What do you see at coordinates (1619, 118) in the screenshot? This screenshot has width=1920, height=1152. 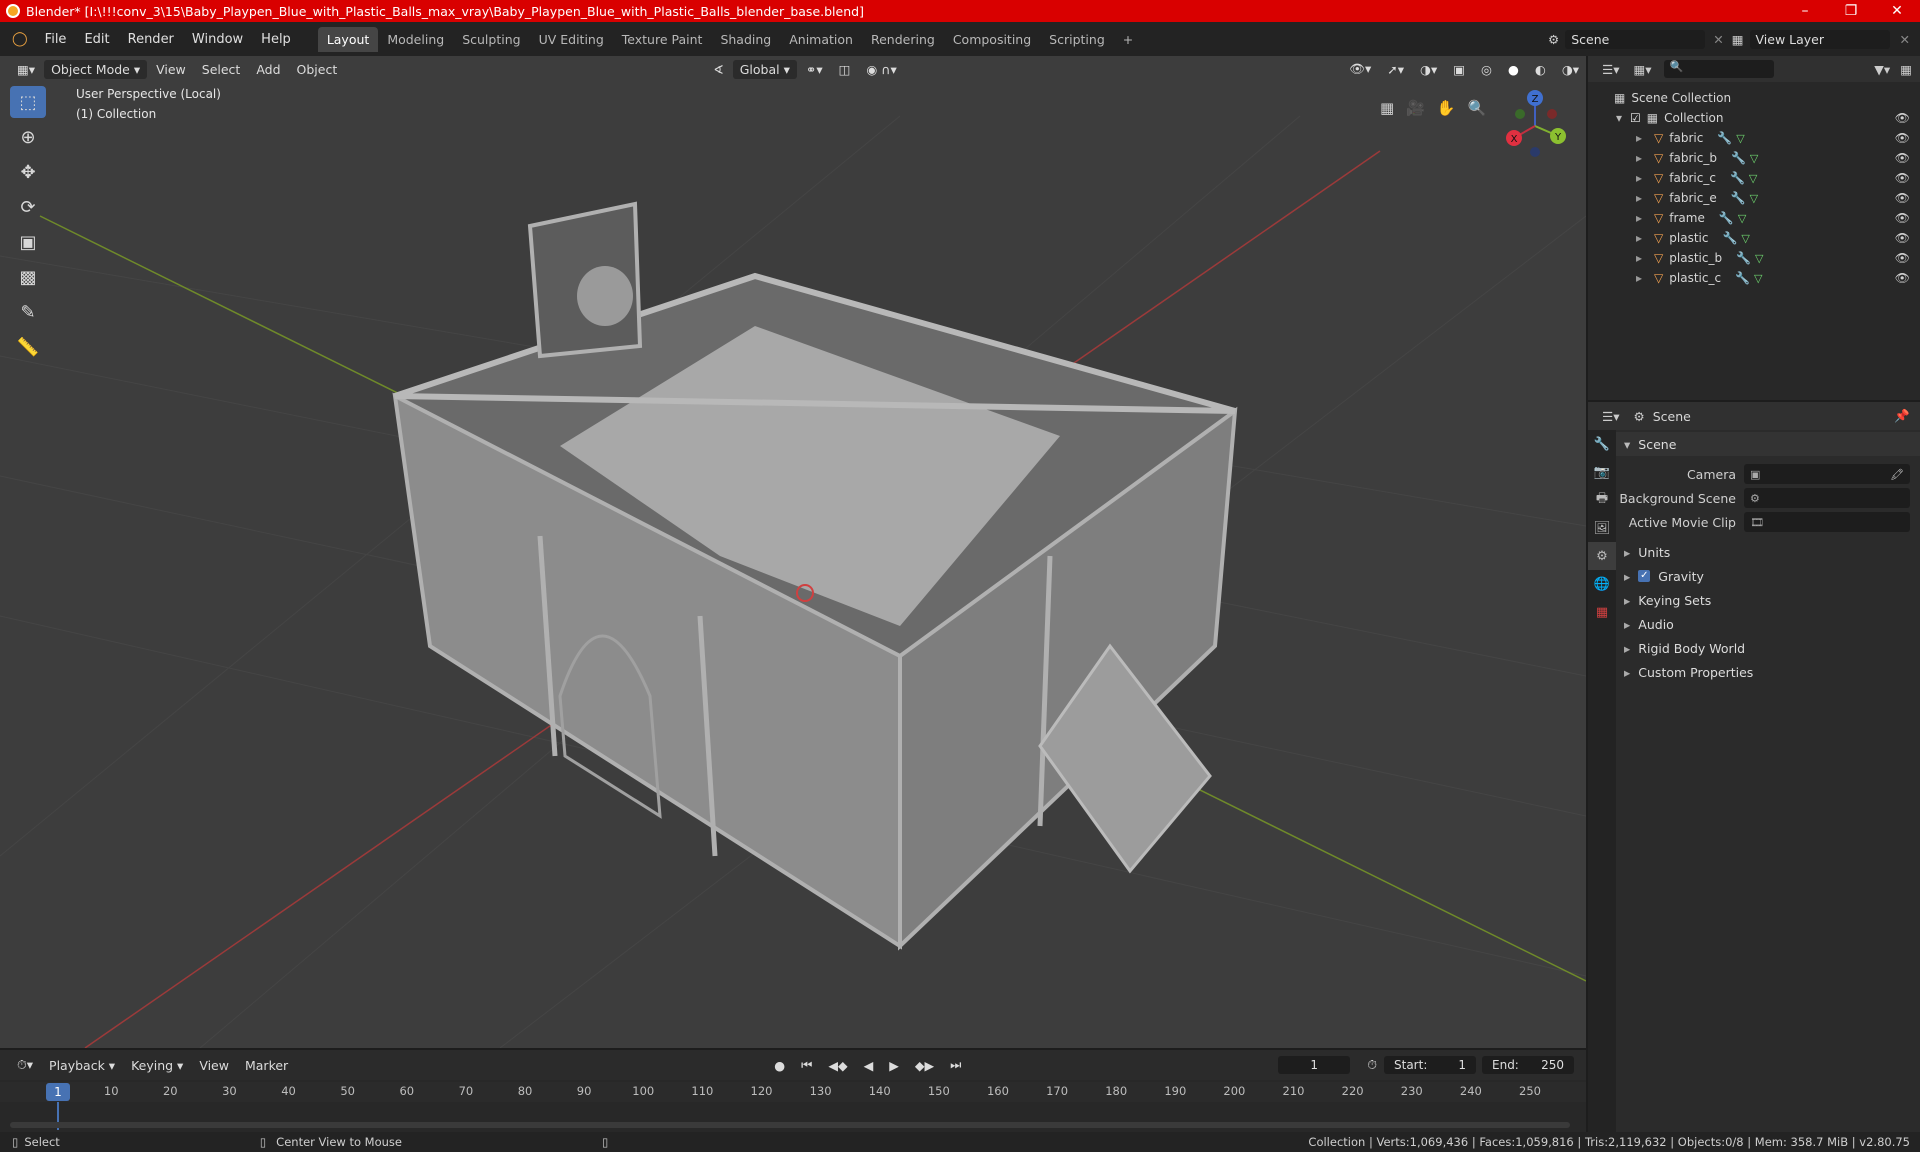 I see `expand-chevron-icon: ▾` at bounding box center [1619, 118].